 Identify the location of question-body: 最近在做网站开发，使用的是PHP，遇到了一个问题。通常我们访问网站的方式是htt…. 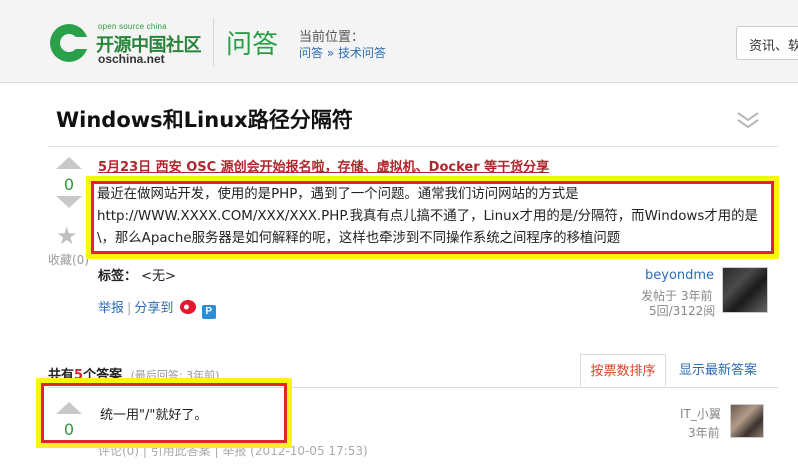
(427, 216).